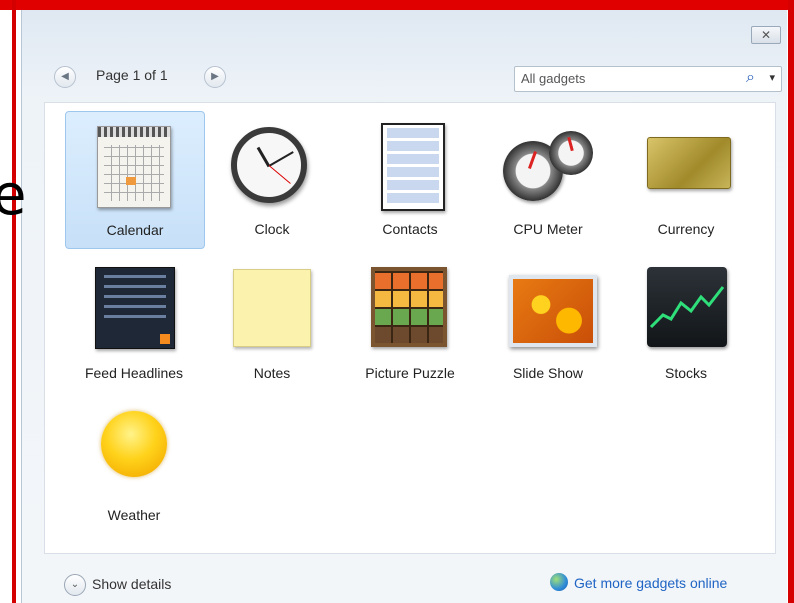  I want to click on gallery-footer: ⌄ Show details Get more gadgets online, so click(404, 580).